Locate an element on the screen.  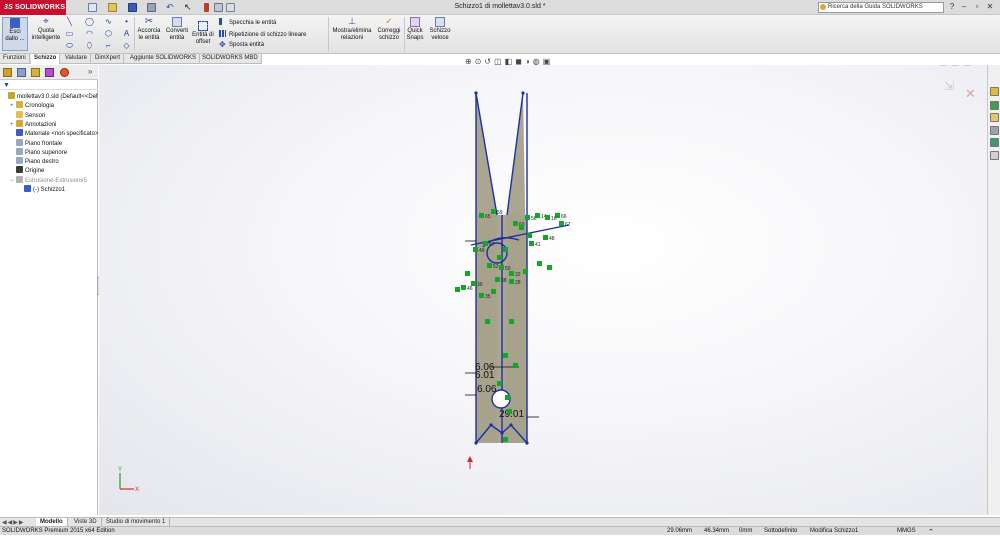
tree-item: (-) Schizzo1 is located at coordinates (32, 189).